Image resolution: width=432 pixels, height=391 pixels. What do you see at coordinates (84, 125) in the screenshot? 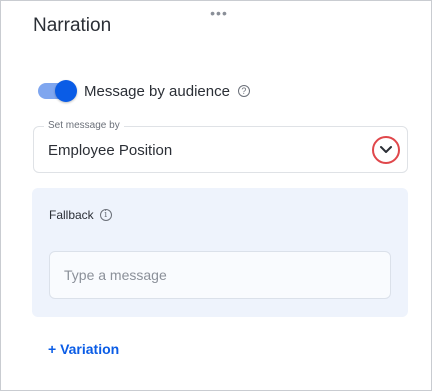
I see `select-legend: Set message by` at bounding box center [84, 125].